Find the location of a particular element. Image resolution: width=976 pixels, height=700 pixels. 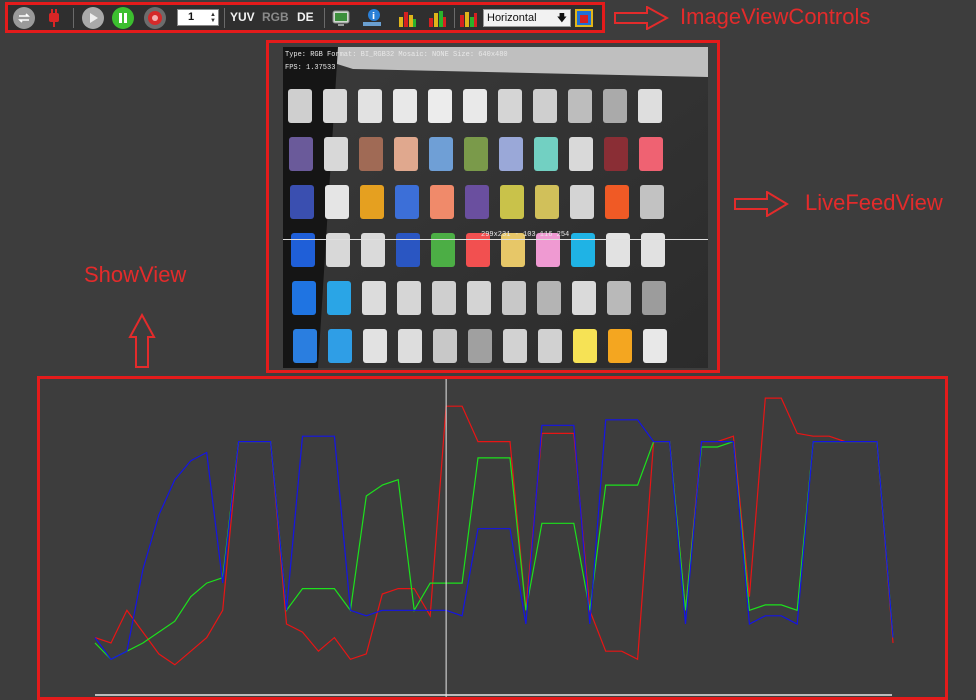

arrow-up-icon is located at coordinates (142, 340).